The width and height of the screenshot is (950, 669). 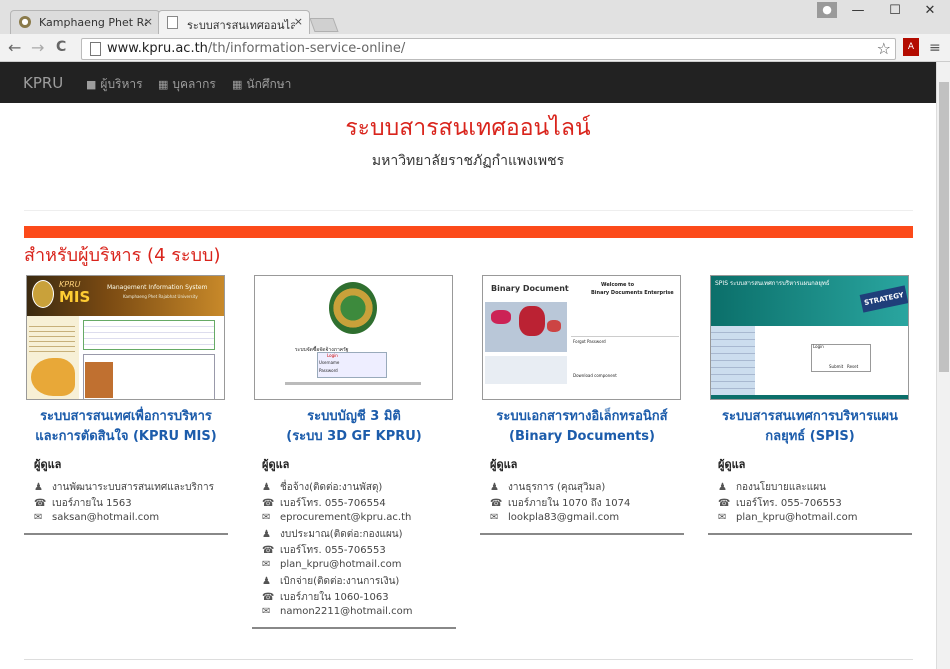 I want to click on contact-row: ✉ namon2211@hotmail.com, so click(x=337, y=611).